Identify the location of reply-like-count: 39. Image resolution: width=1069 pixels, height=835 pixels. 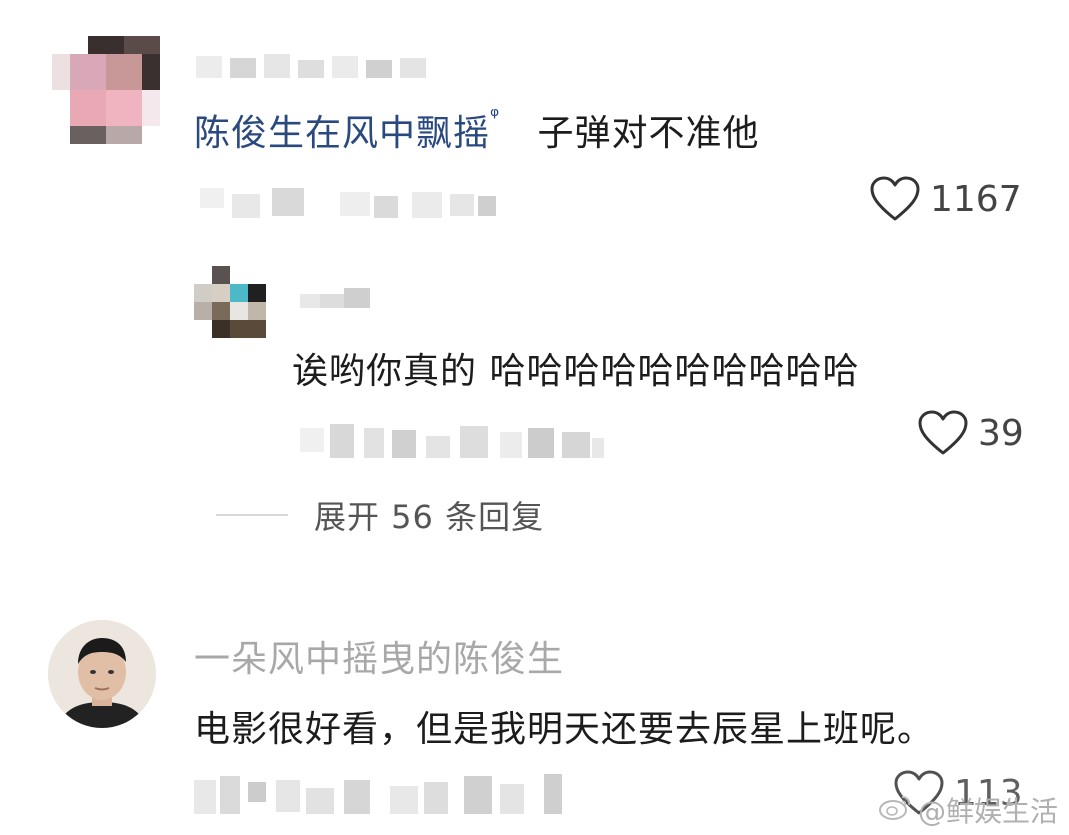
(1001, 433).